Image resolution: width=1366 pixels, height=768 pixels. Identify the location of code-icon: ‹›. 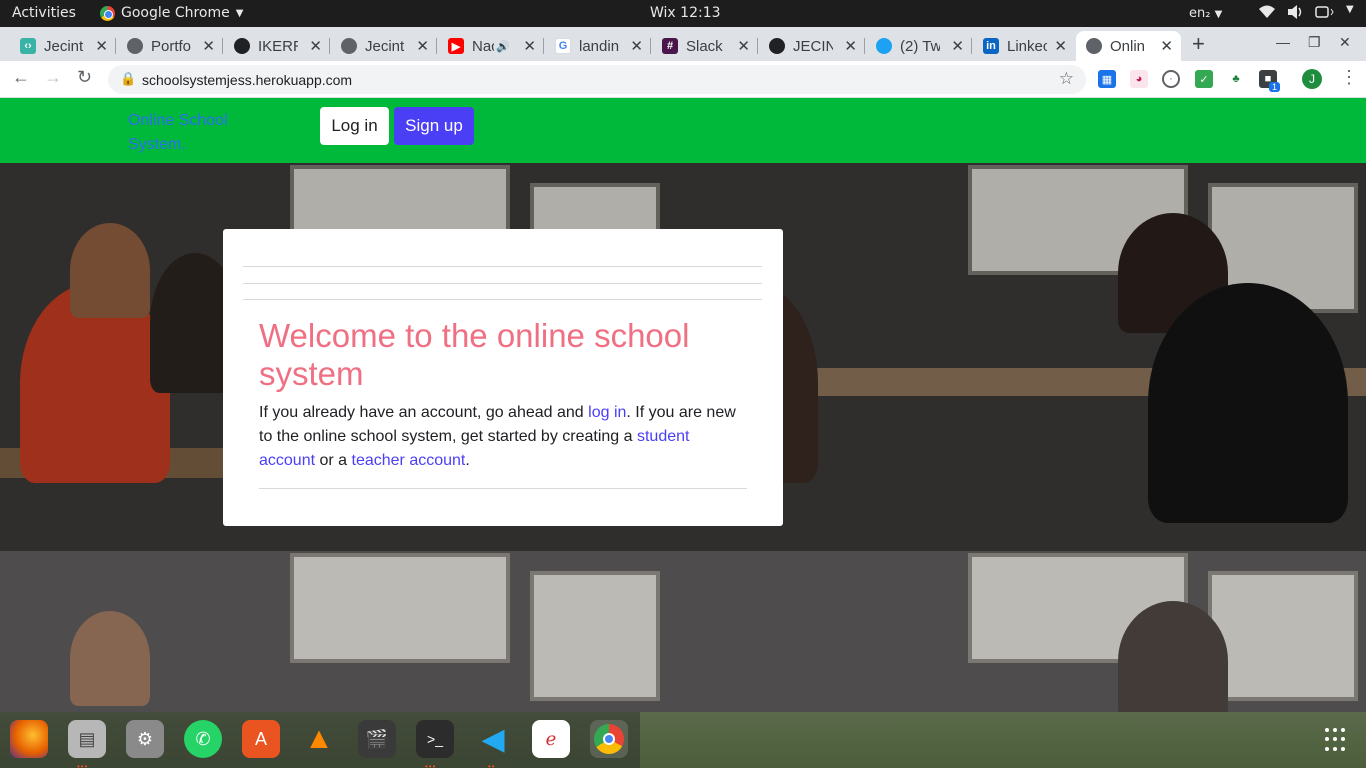
(28, 46).